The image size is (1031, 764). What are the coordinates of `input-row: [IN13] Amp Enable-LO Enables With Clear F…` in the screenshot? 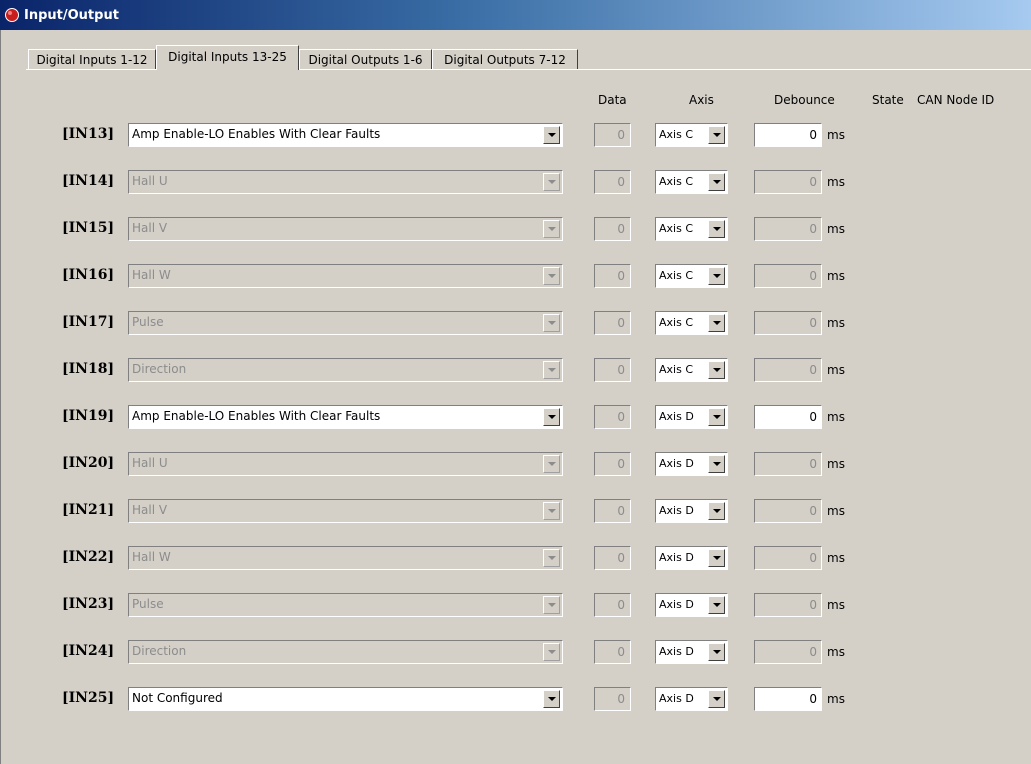 It's located at (515, 135).